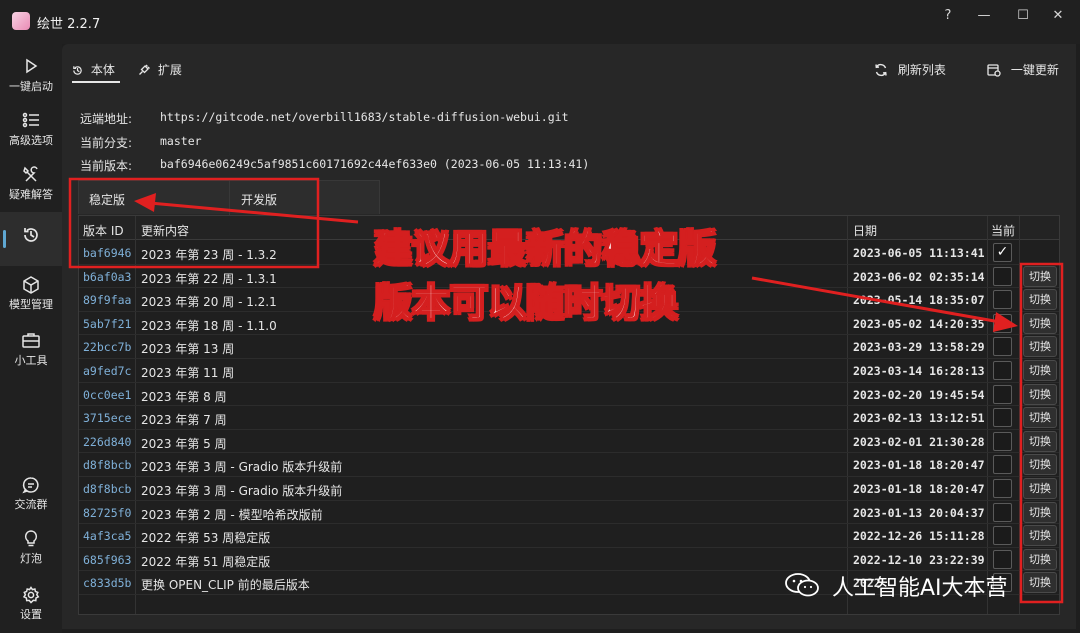 The image size is (1080, 633). What do you see at coordinates (545, 249) in the screenshot?
I see `annotation-line-1: 建议用最新的稳定版` at bounding box center [545, 249].